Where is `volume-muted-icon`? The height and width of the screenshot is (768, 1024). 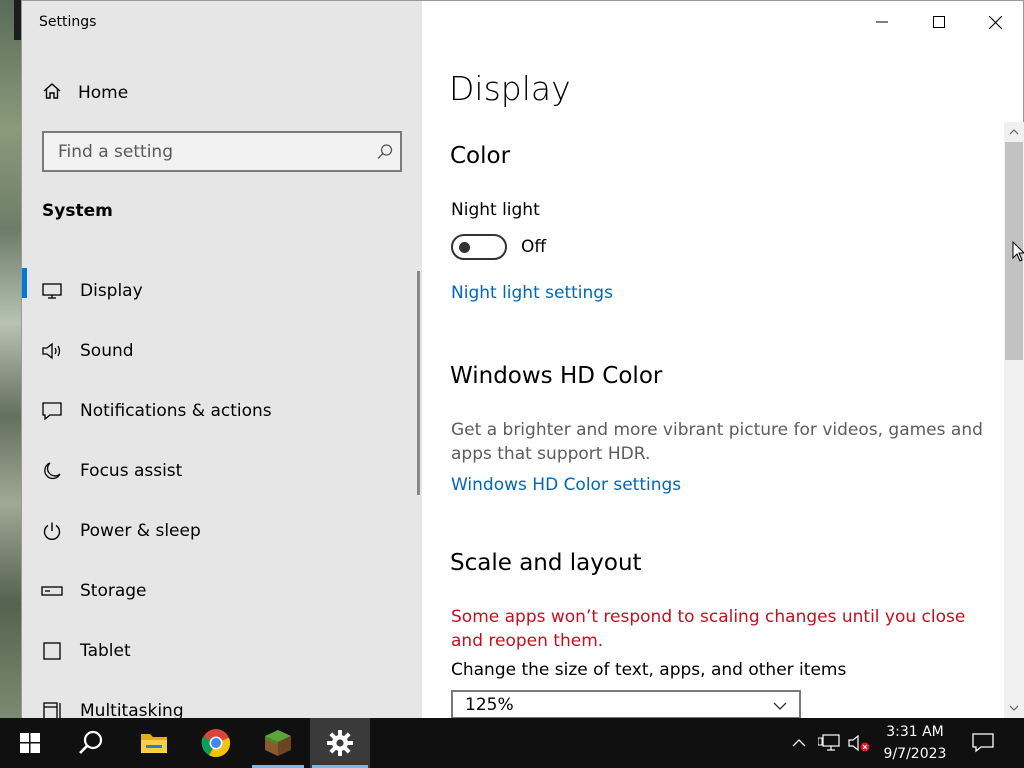
volume-muted-icon is located at coordinates (859, 743).